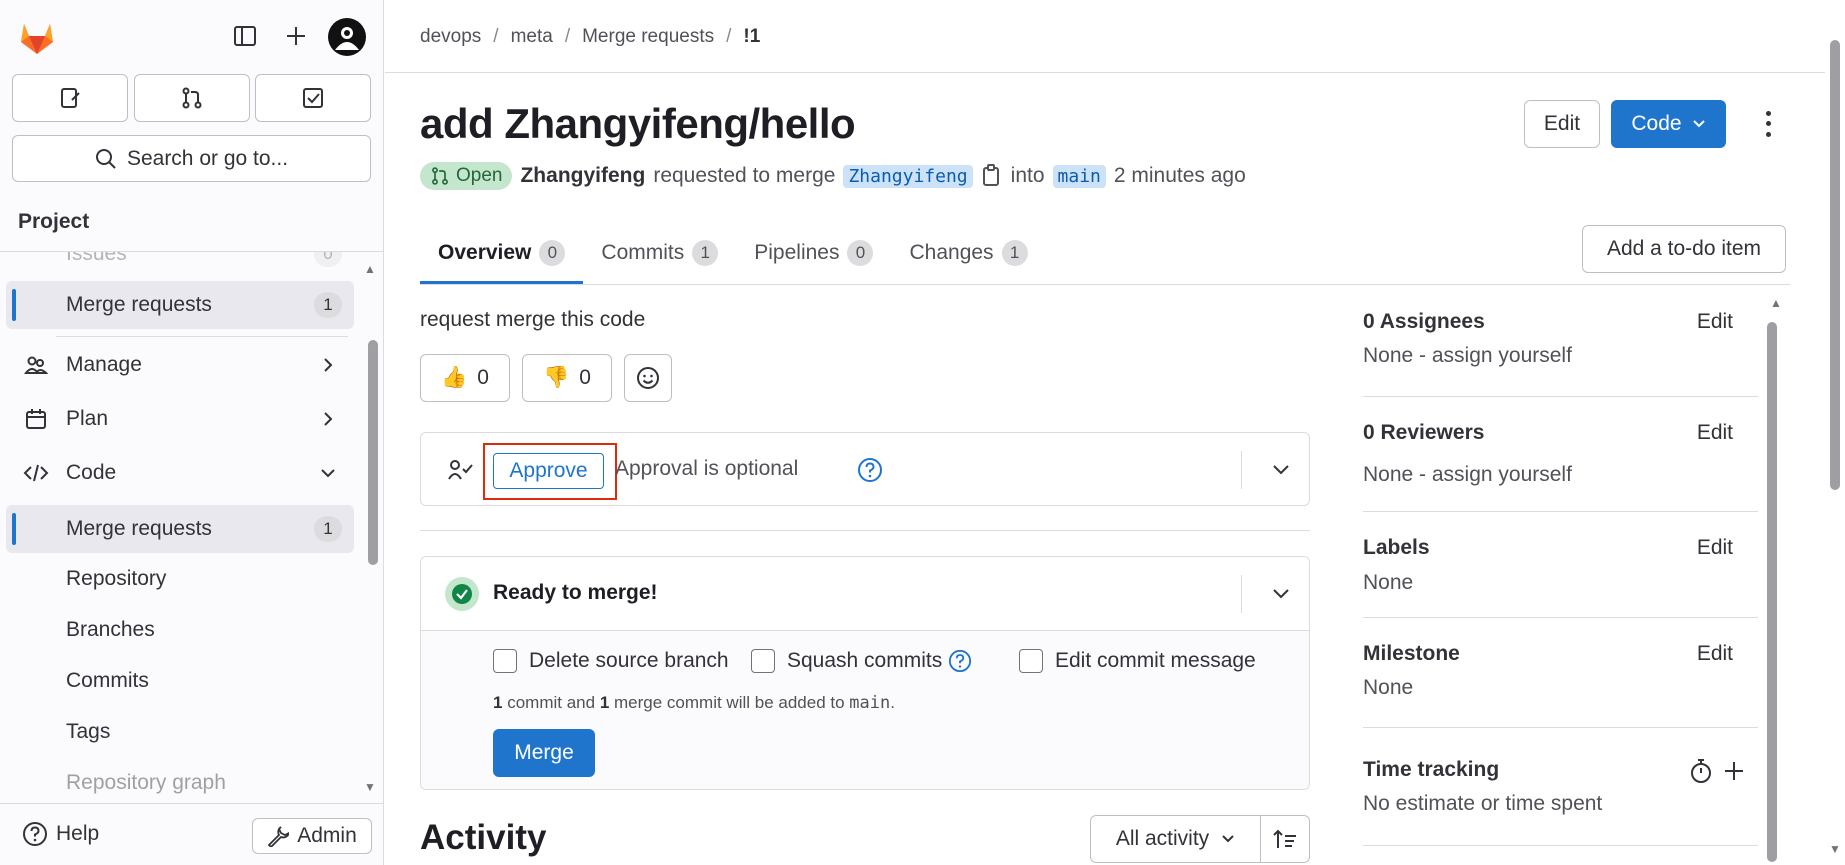  Describe the element at coordinates (1411, 653) in the screenshot. I see `milestone-title: Milestone` at that location.